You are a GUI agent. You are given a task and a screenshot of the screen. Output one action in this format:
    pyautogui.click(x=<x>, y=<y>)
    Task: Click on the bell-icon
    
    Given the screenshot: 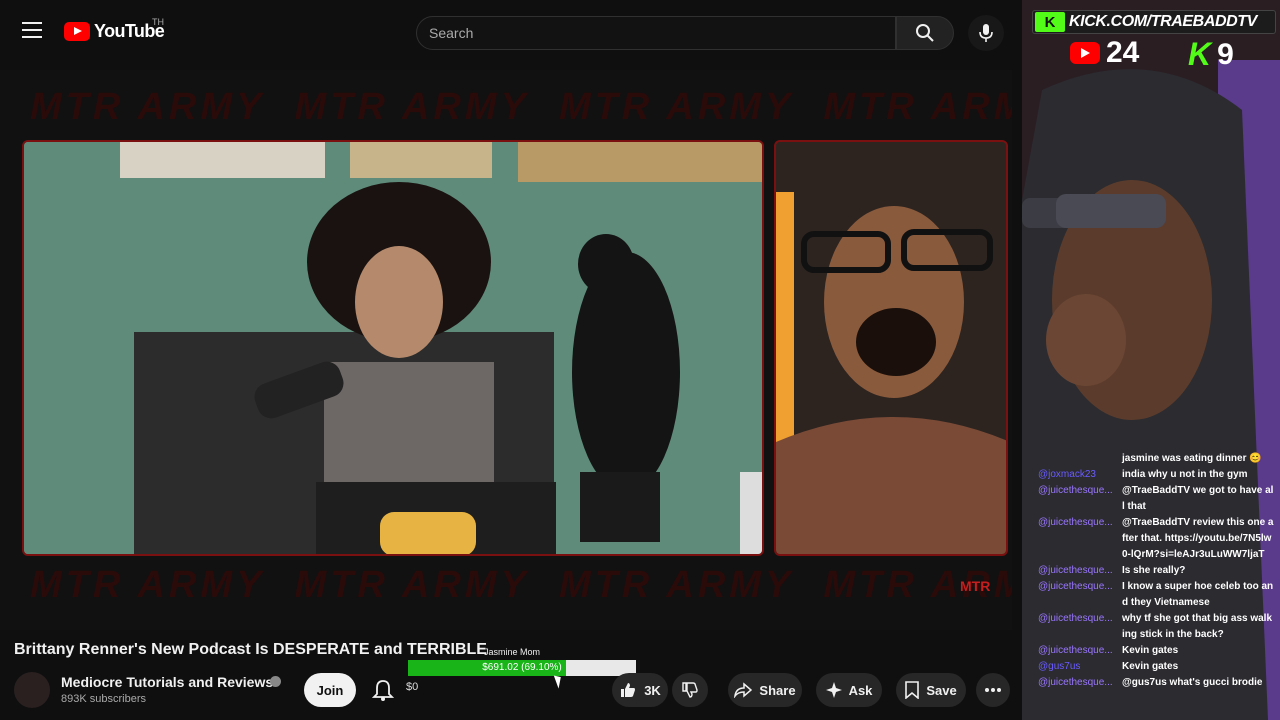 What is the action you would take?
    pyautogui.click(x=383, y=690)
    